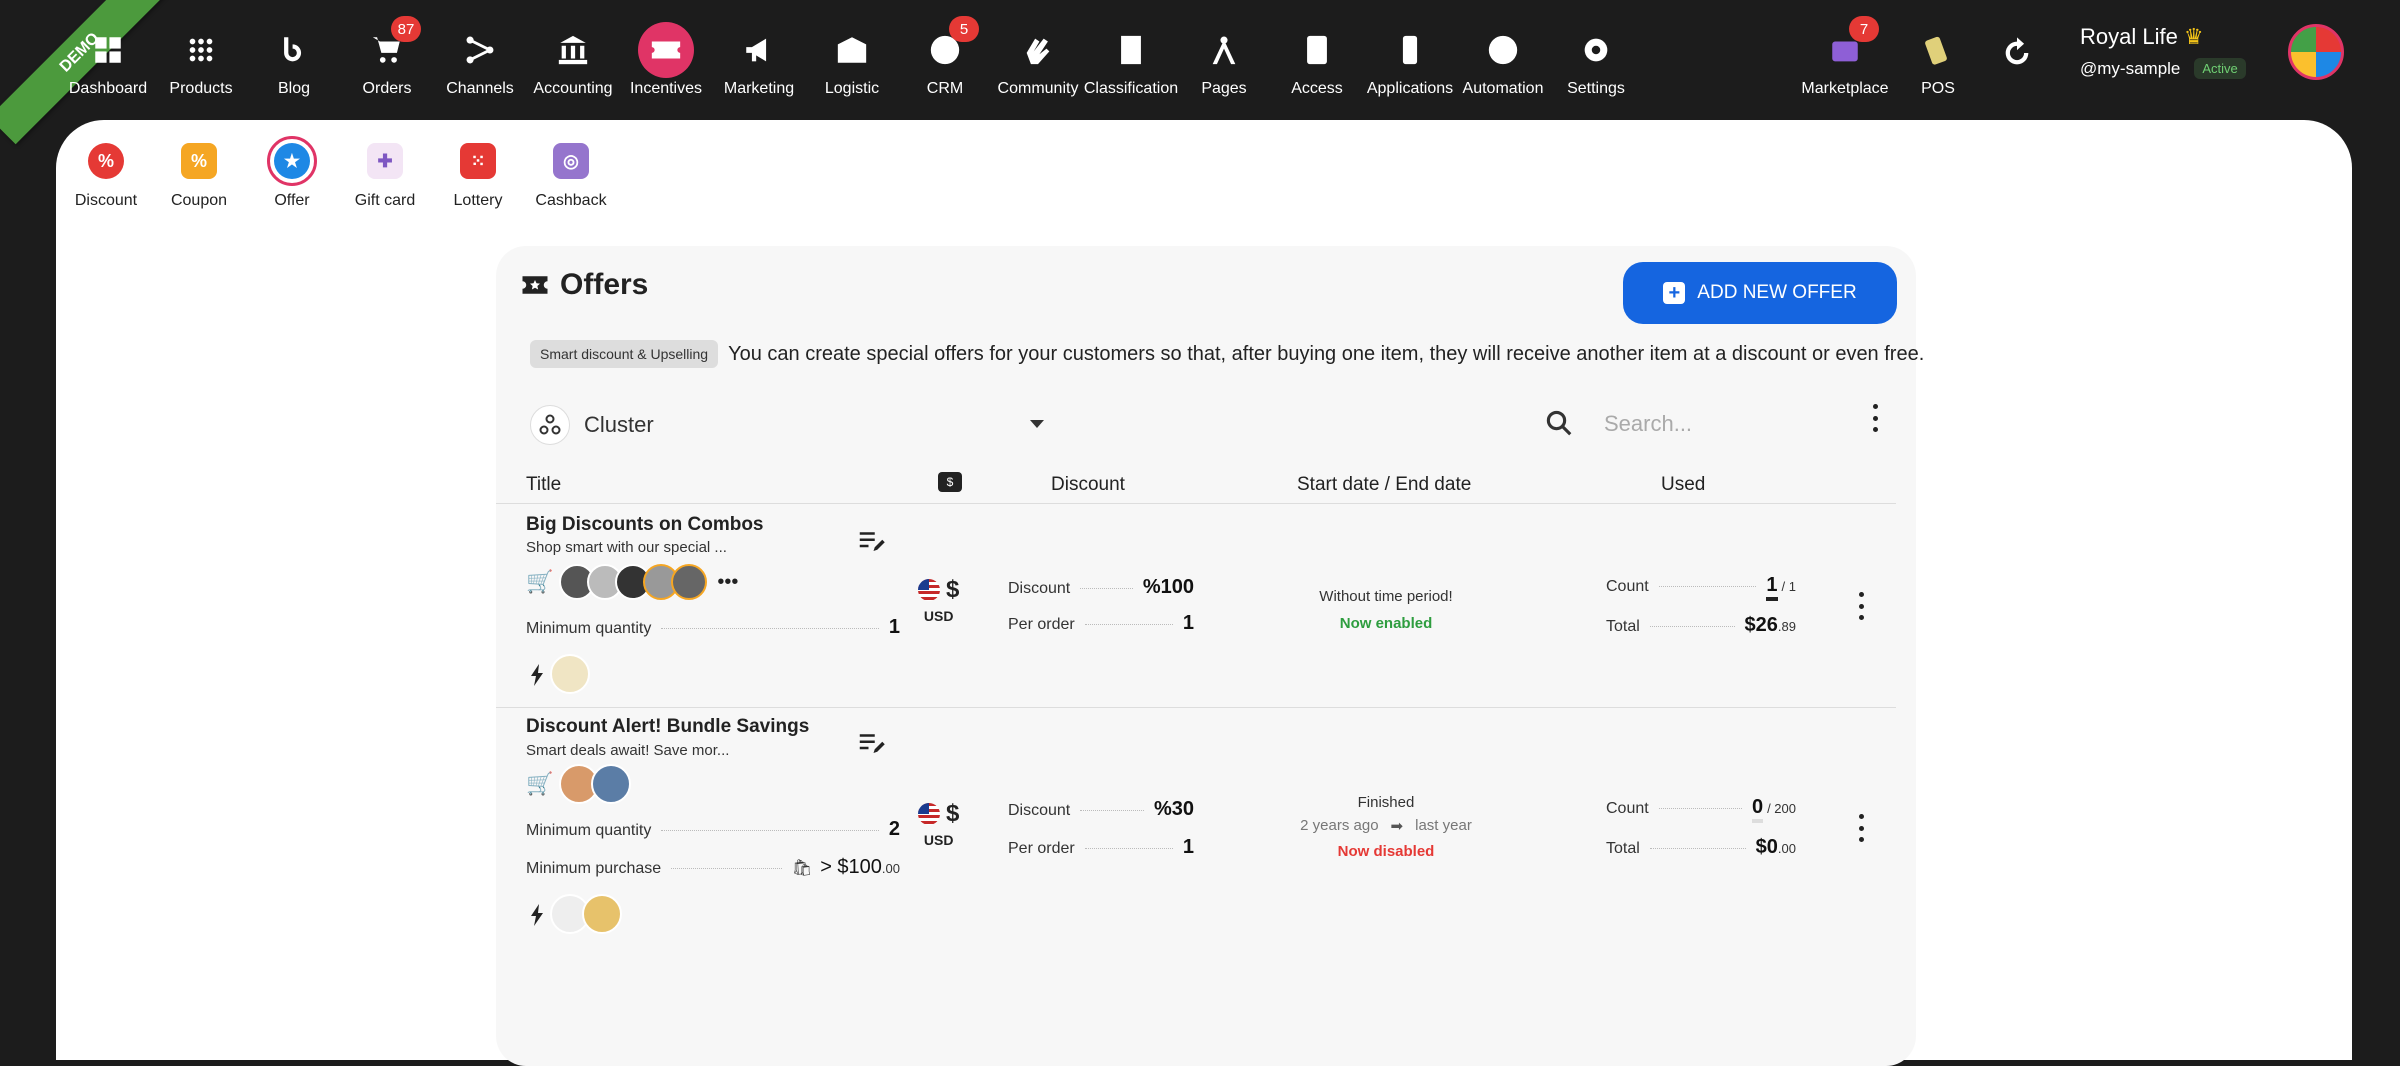 The height and width of the screenshot is (1066, 2400). I want to click on gear-icon, so click(1596, 50).